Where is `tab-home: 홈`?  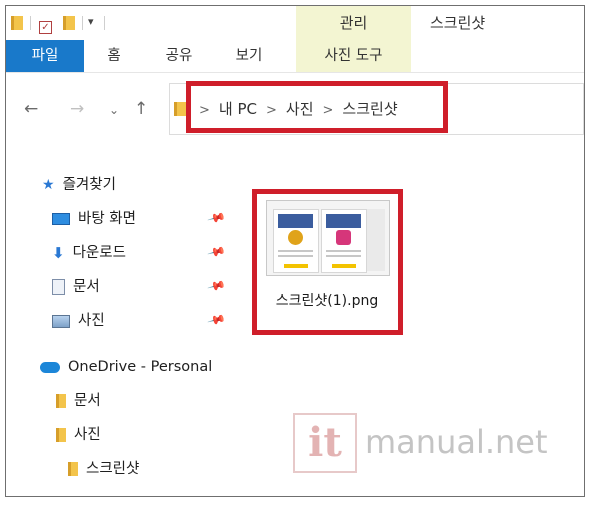
tab-home: 홈 is located at coordinates (114, 56).